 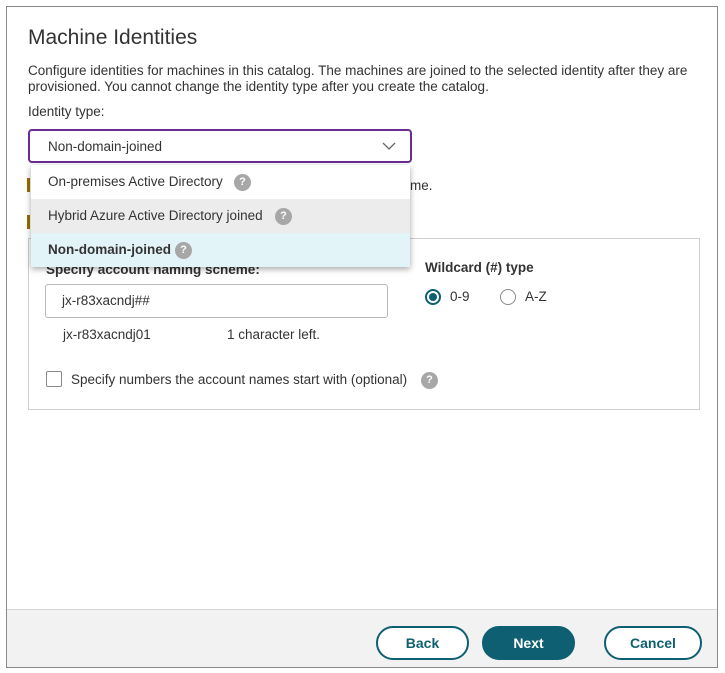 I want to click on wildcard-type-label: Wildcard (#) type, so click(x=479, y=267).